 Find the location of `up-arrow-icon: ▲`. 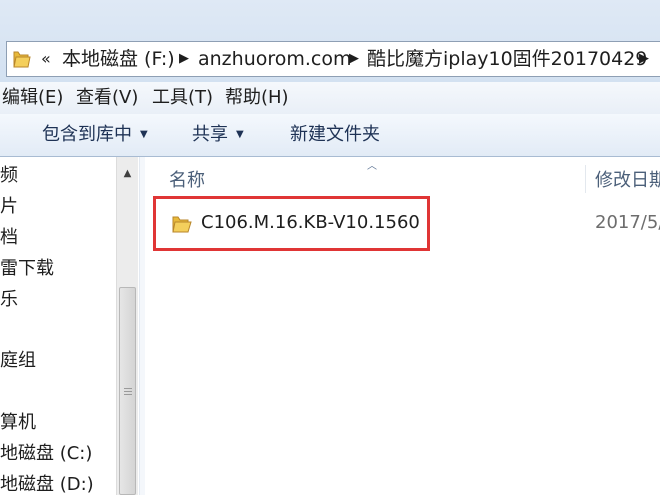

up-arrow-icon: ▲ is located at coordinates (127, 174).